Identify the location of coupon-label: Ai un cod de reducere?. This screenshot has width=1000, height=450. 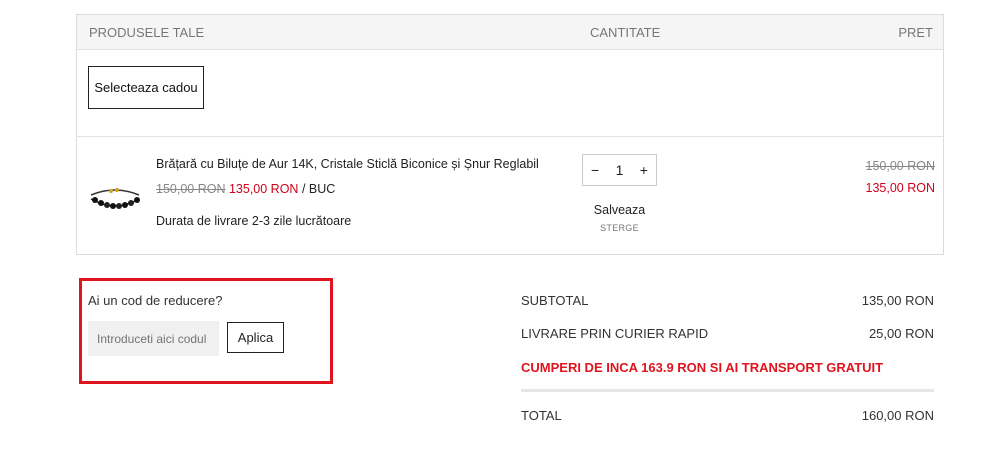
(155, 300).